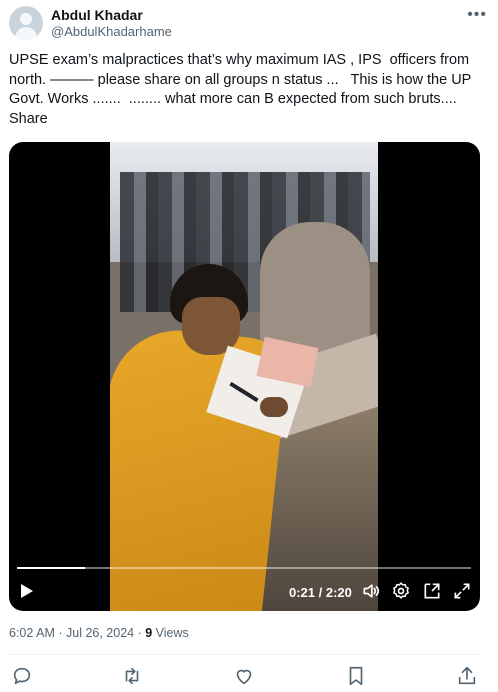 The width and height of the screenshot is (498, 692). Describe the element at coordinates (356, 676) in the screenshot. I see `bookmark-icon` at that location.